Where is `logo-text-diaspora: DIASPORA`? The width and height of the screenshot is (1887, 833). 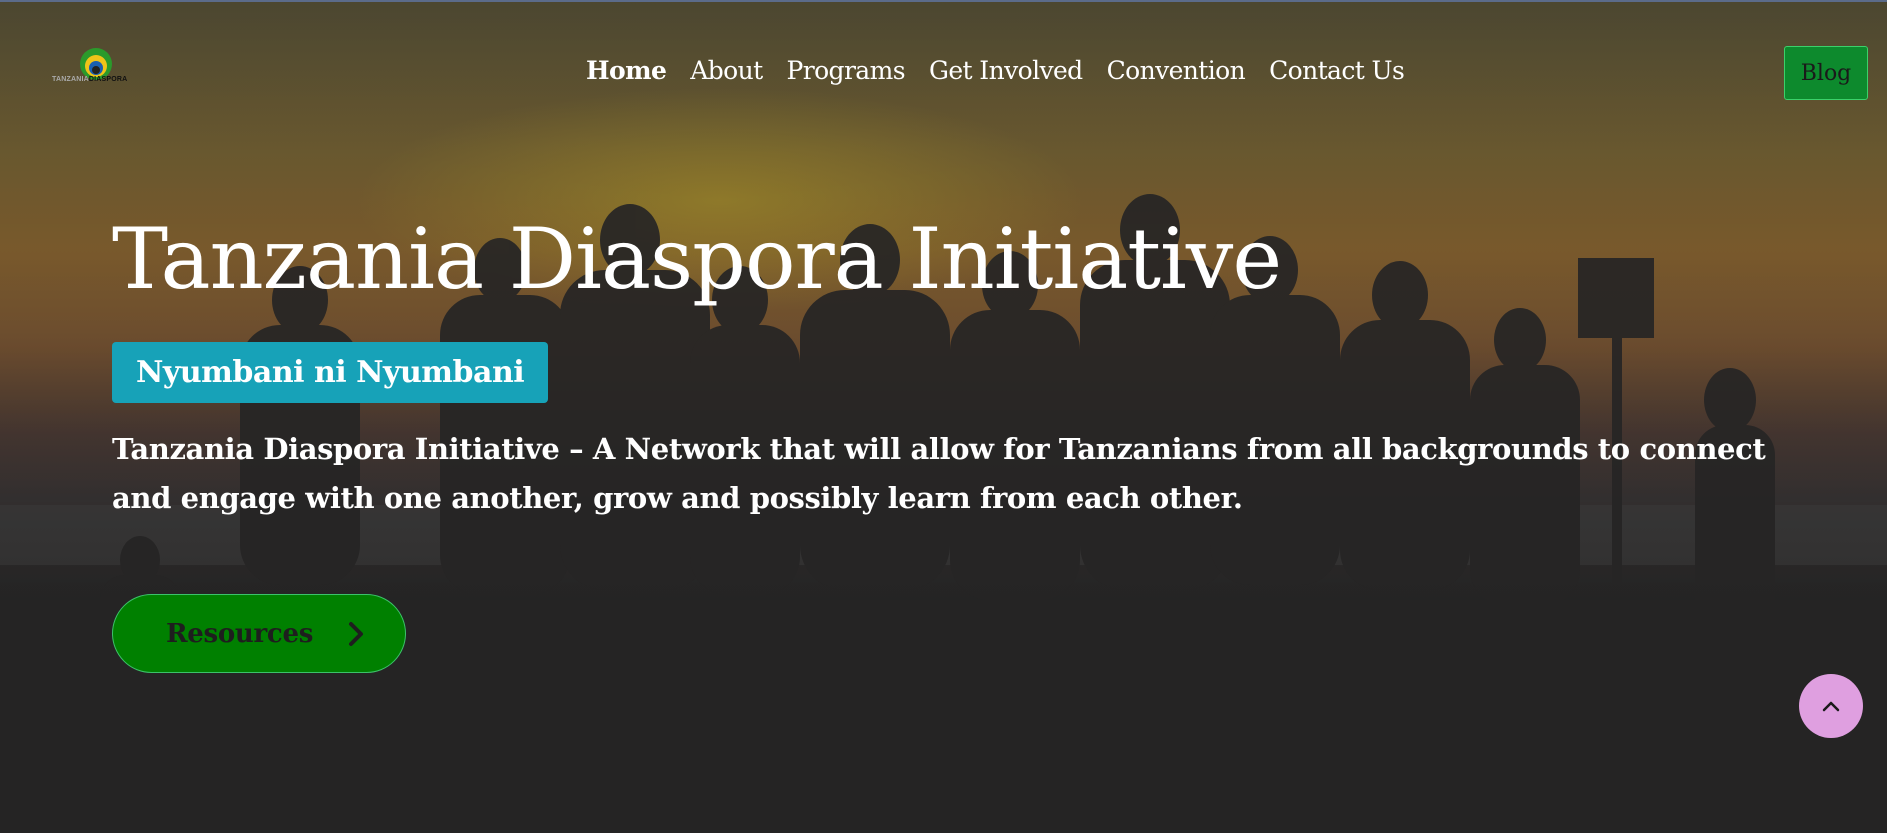
logo-text-diaspora: DIASPORA is located at coordinates (108, 79).